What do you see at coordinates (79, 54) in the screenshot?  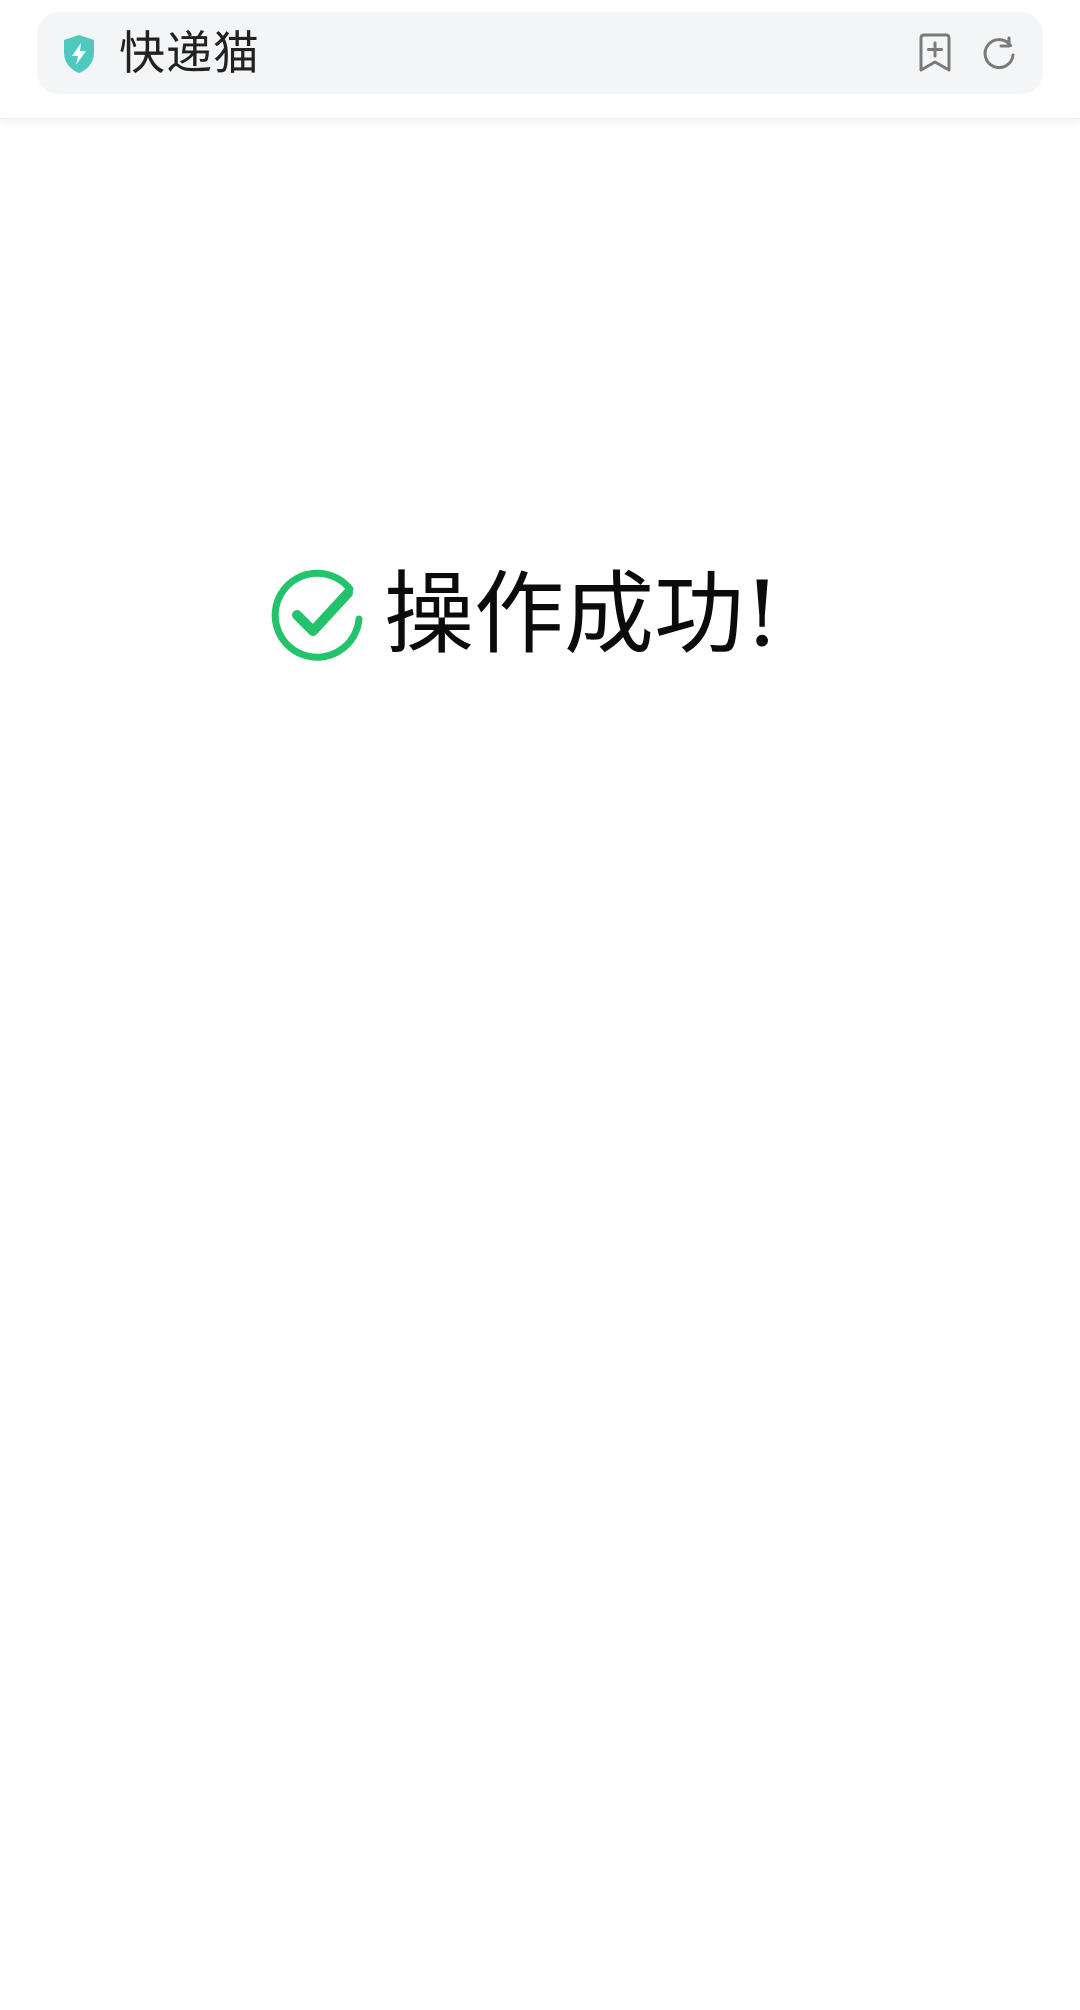 I see `shield-lightning-icon` at bounding box center [79, 54].